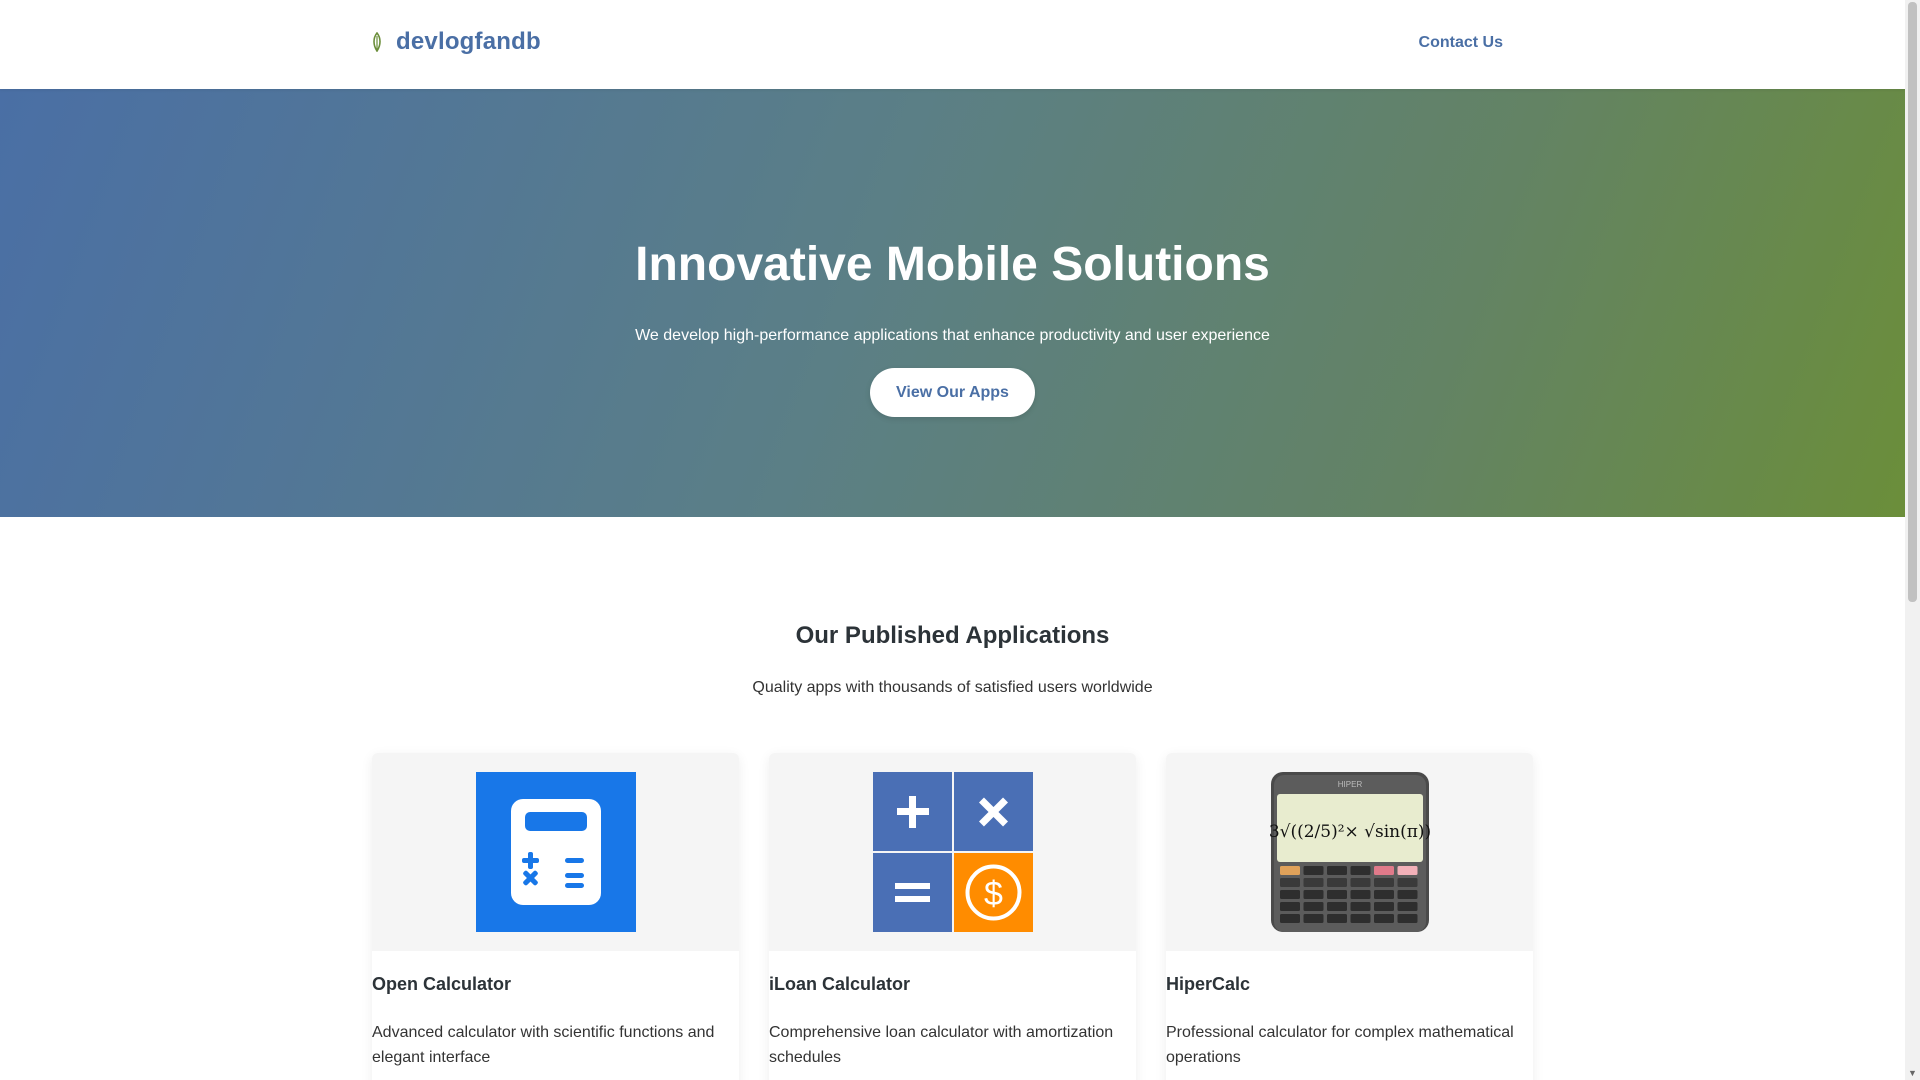 The width and height of the screenshot is (1920, 1080). I want to click on apps-section-title: Our Published Applications, so click(952, 635).